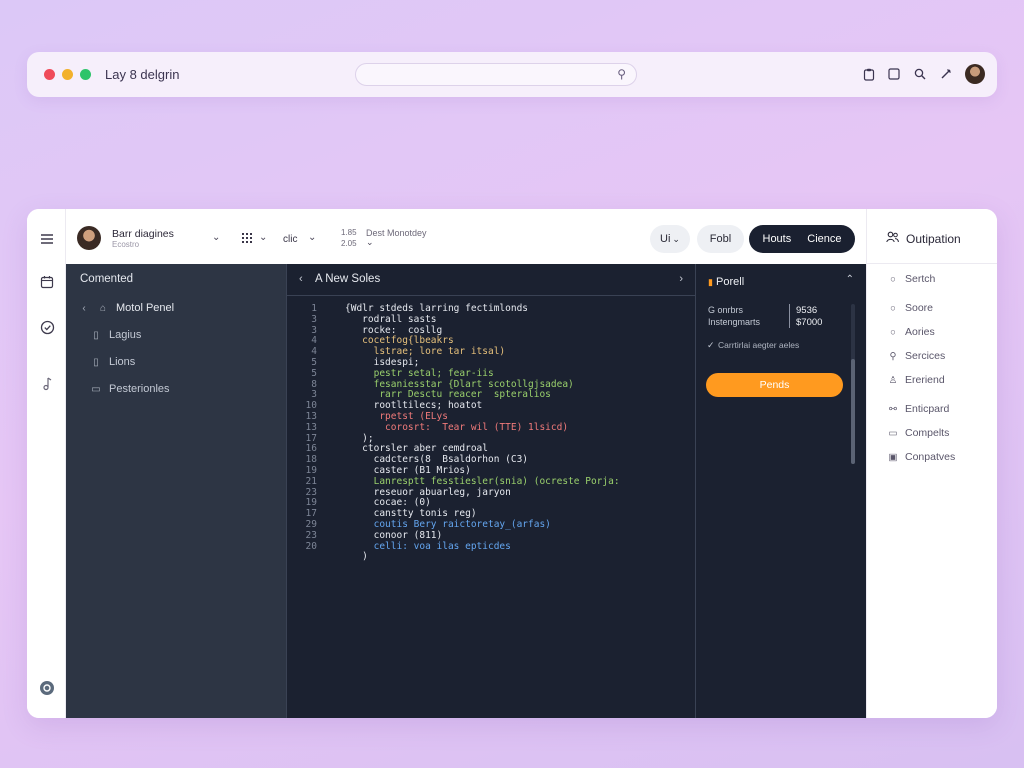 Image resolution: width=1024 pixels, height=768 pixels. I want to click on right-nav-header: Outipation, so click(923, 238).